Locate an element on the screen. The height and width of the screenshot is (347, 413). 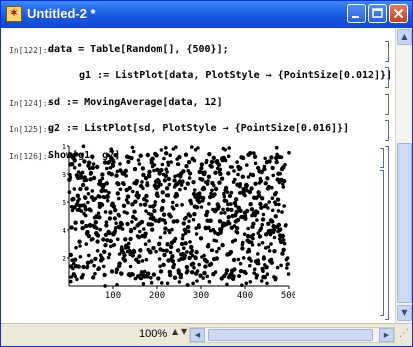
minimize-button is located at coordinates (356, 13).